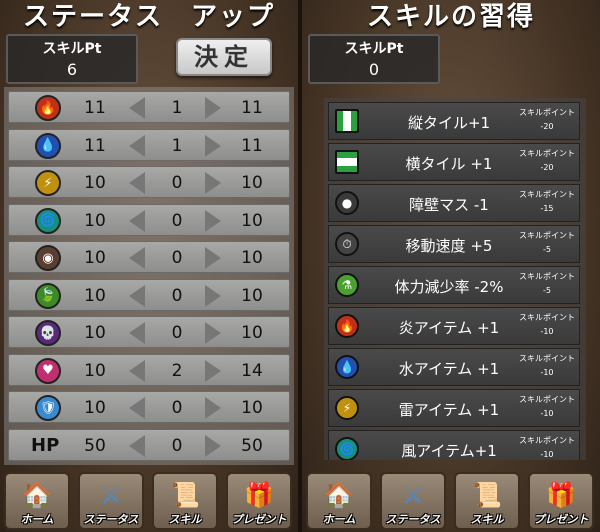 This screenshot has height=532, width=600. What do you see at coordinates (259, 519) in the screenshot?
I see `nav-present-label: プレゼント` at bounding box center [259, 519].